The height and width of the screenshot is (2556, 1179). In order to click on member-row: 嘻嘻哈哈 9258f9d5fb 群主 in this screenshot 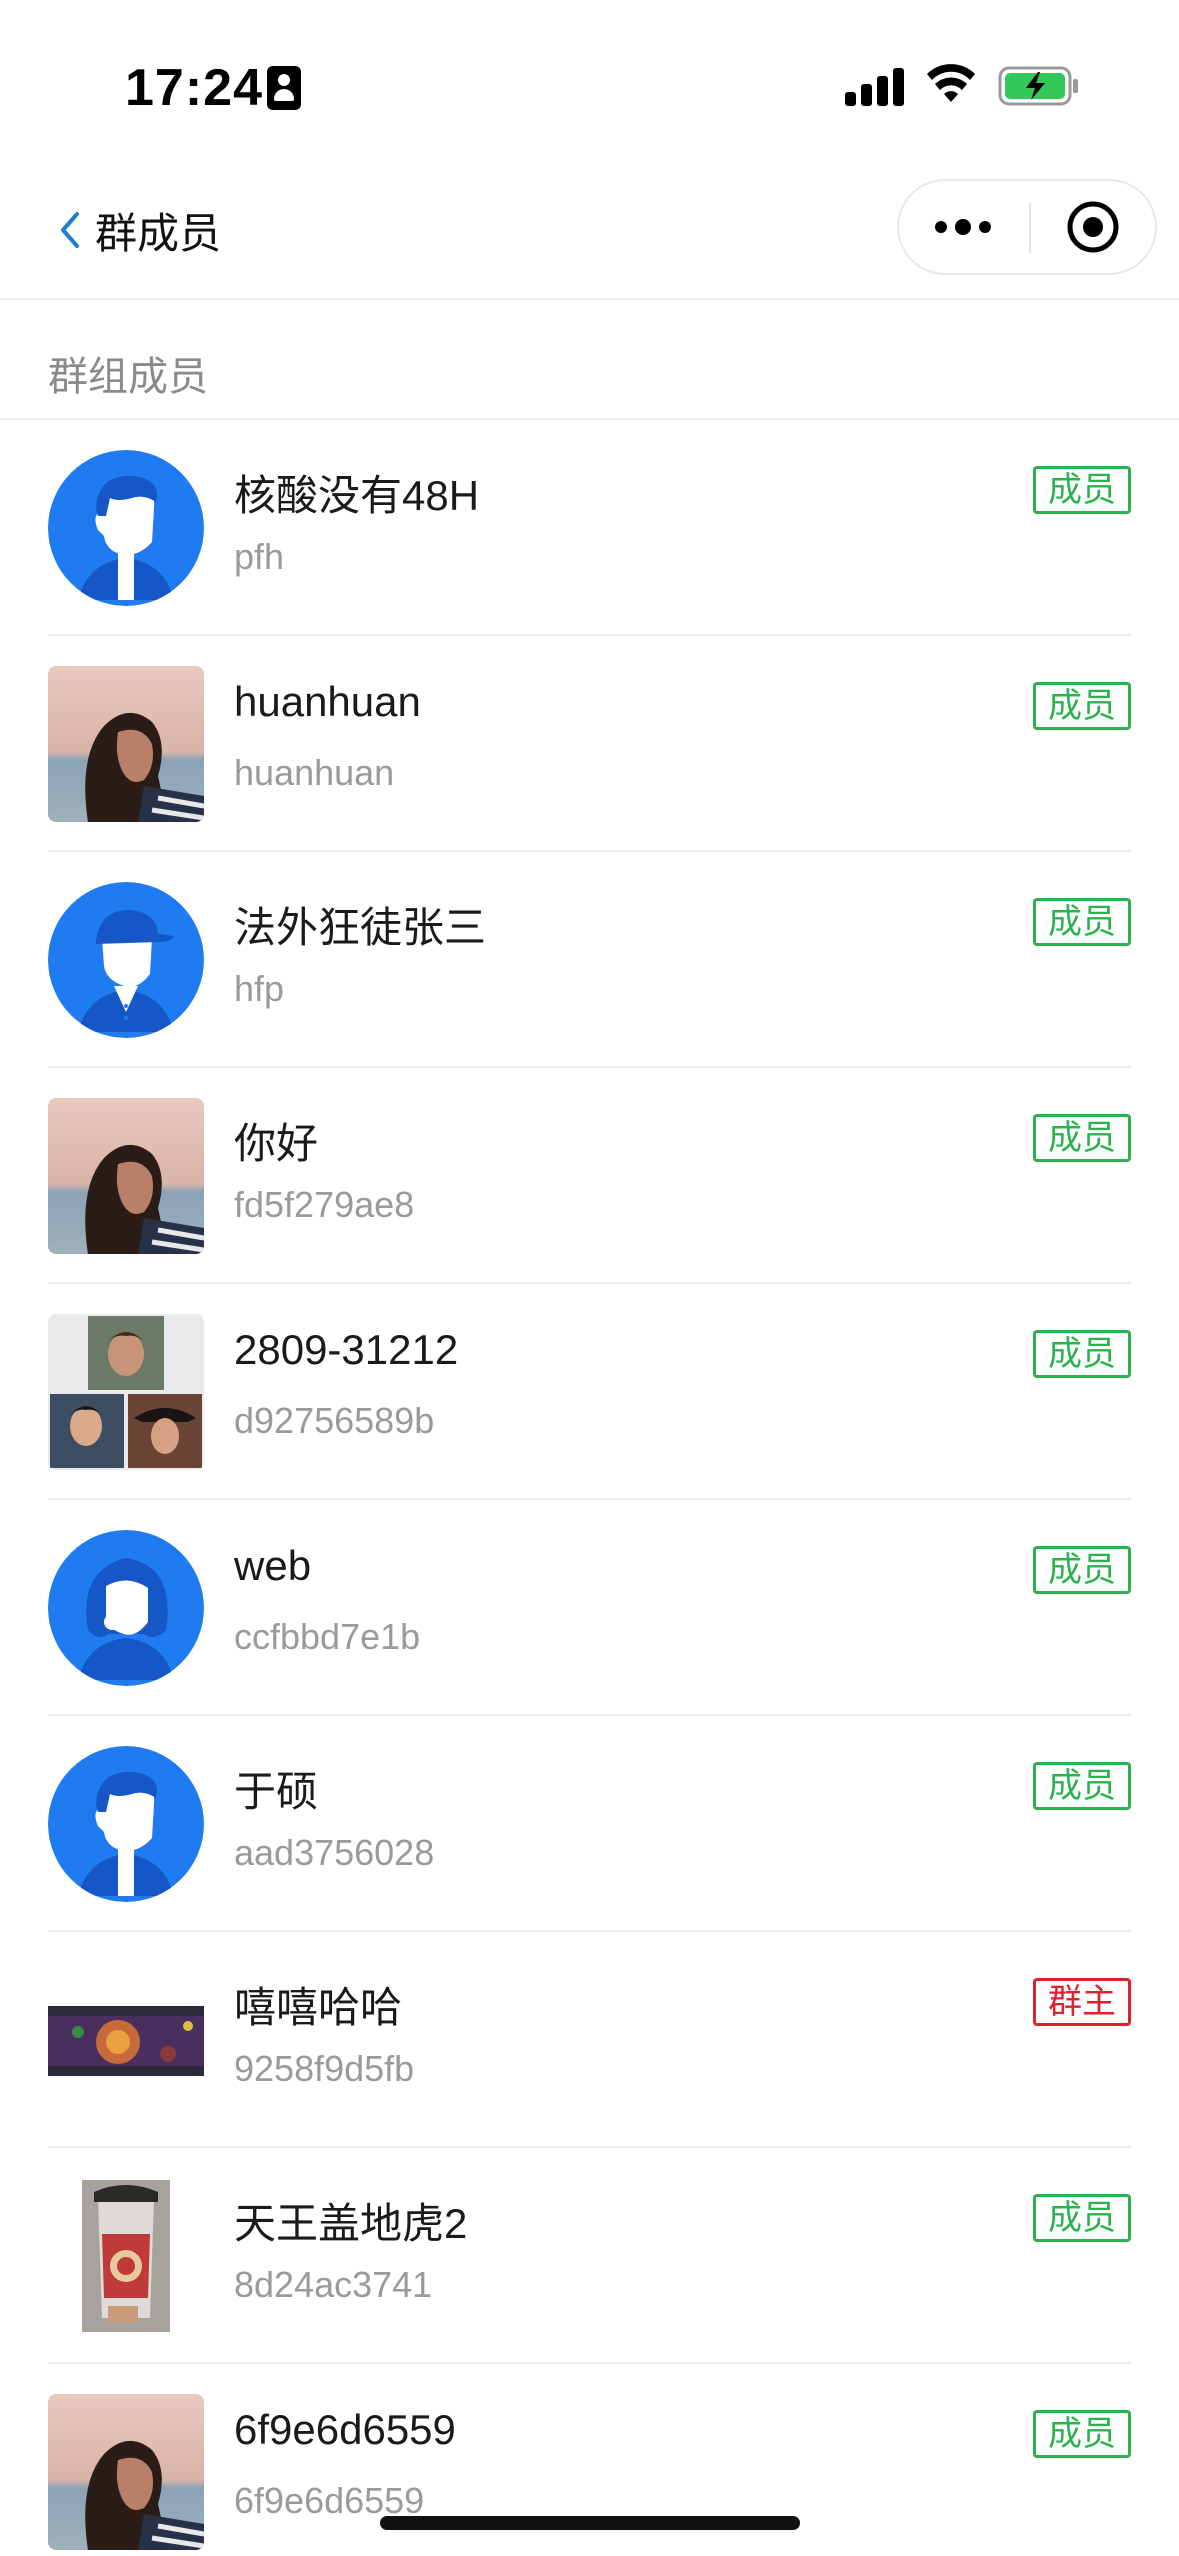, I will do `click(589, 2040)`.